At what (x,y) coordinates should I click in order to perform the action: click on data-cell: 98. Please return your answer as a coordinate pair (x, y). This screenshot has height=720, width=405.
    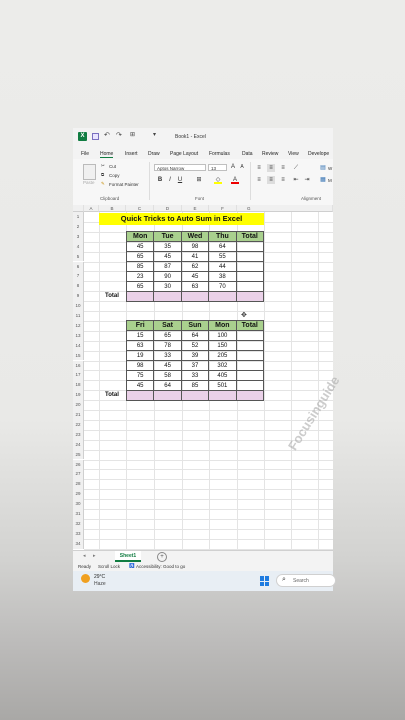
    Looking at the image, I should click on (195, 246).